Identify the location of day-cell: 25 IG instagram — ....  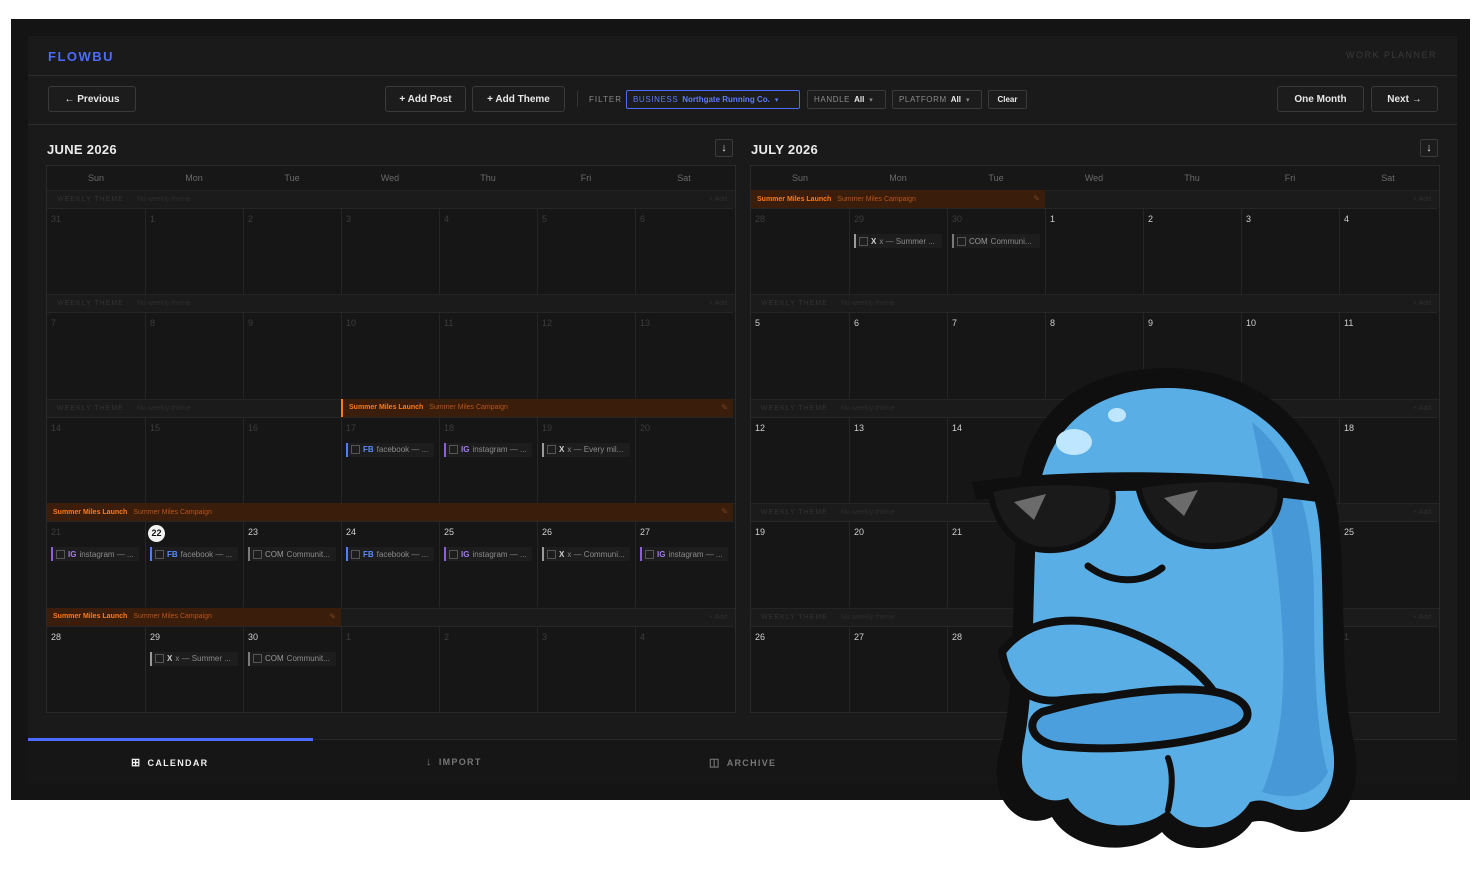
(488, 564).